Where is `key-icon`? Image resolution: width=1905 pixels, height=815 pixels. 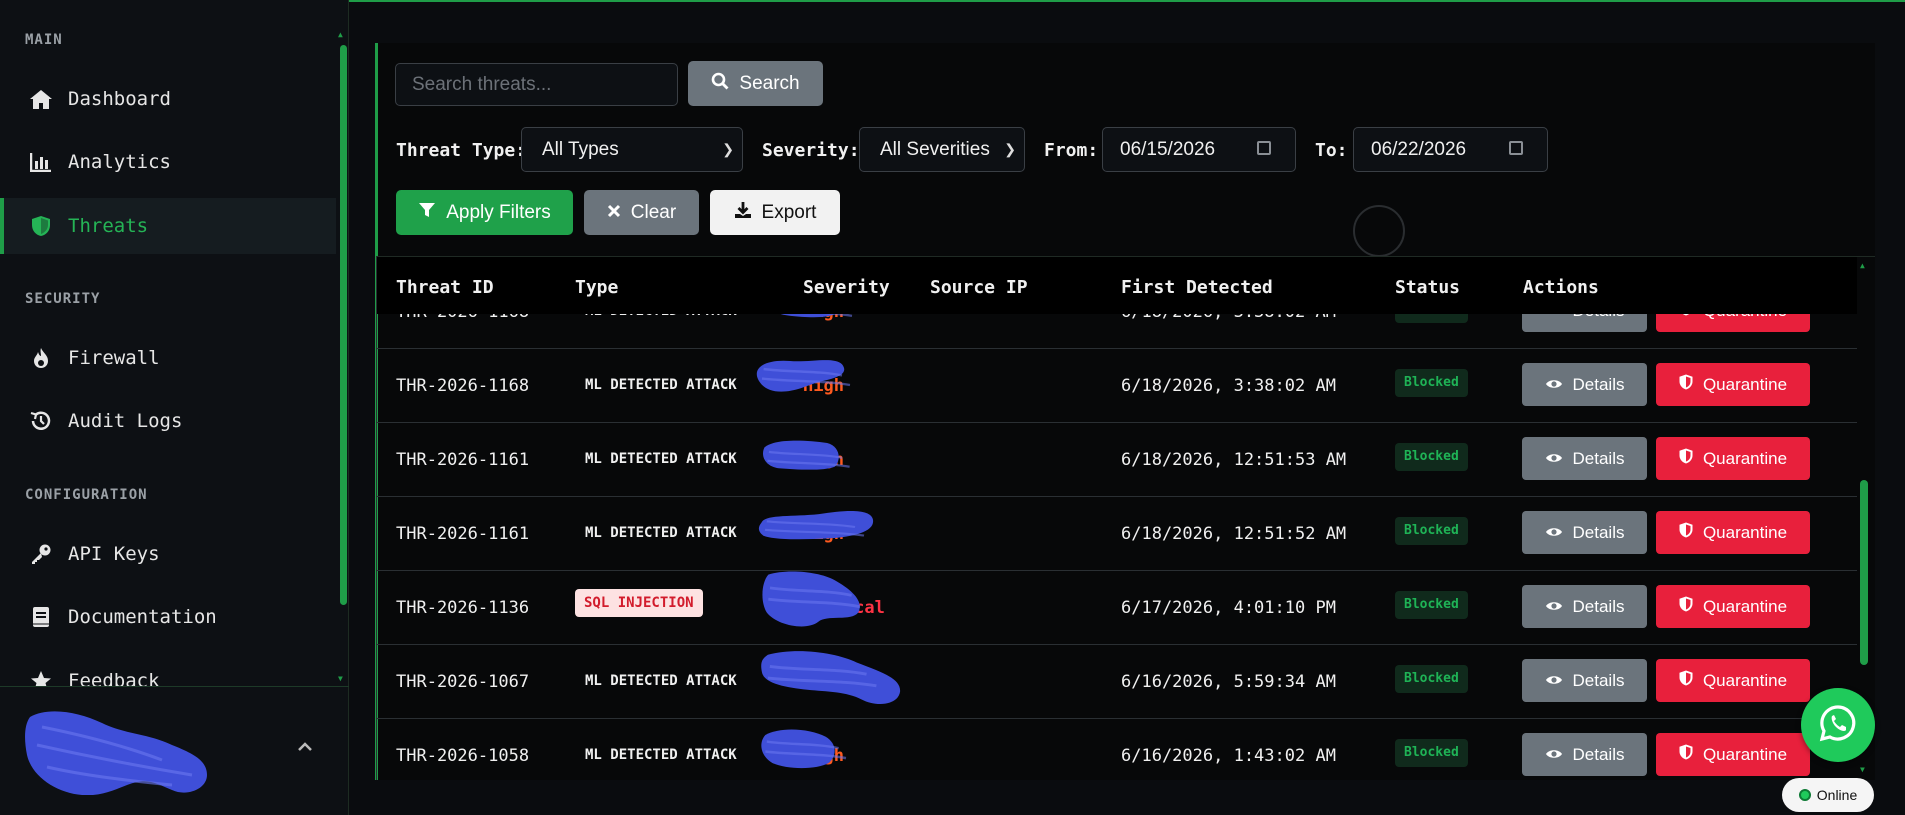 key-icon is located at coordinates (41, 554).